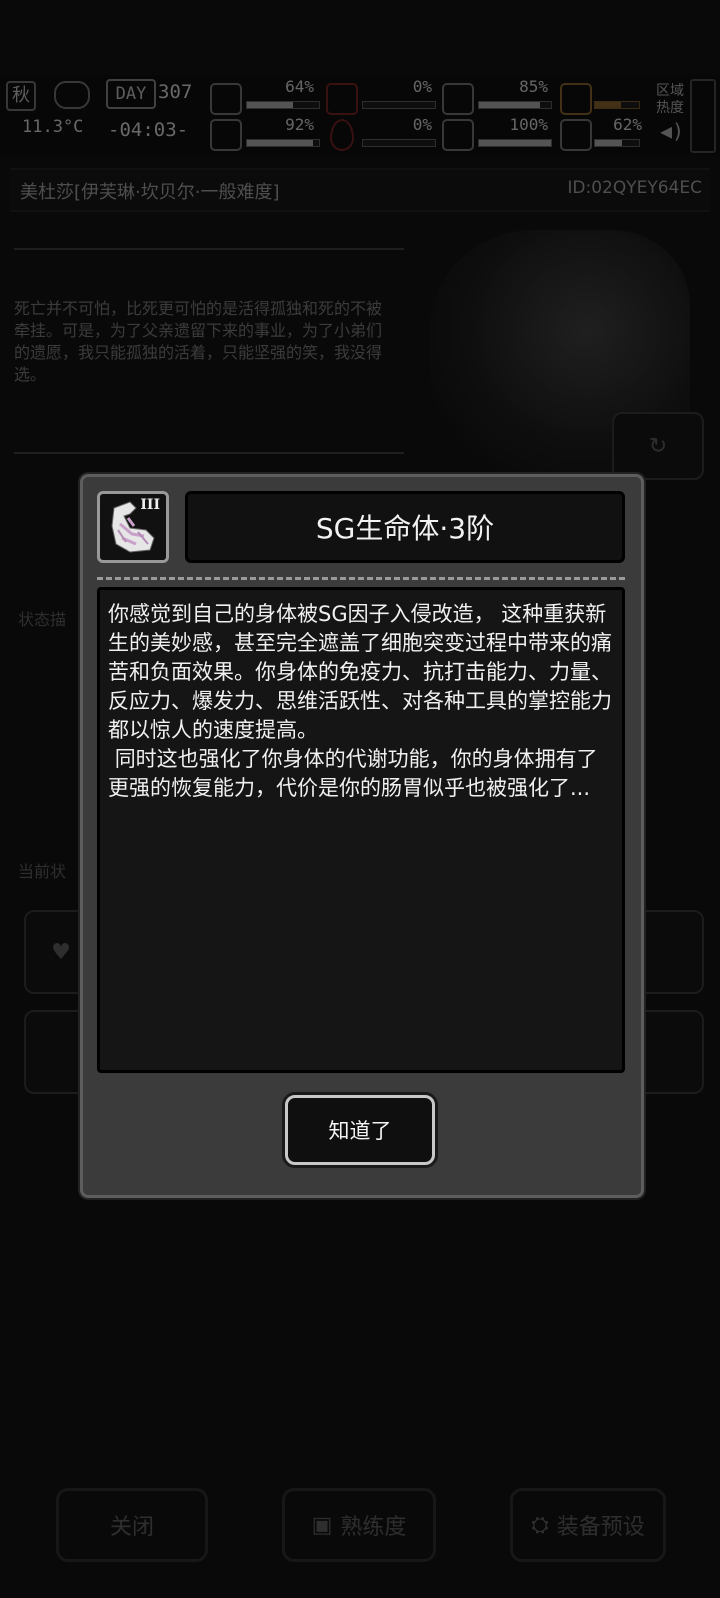  I want to click on tier-label: III, so click(150, 505).